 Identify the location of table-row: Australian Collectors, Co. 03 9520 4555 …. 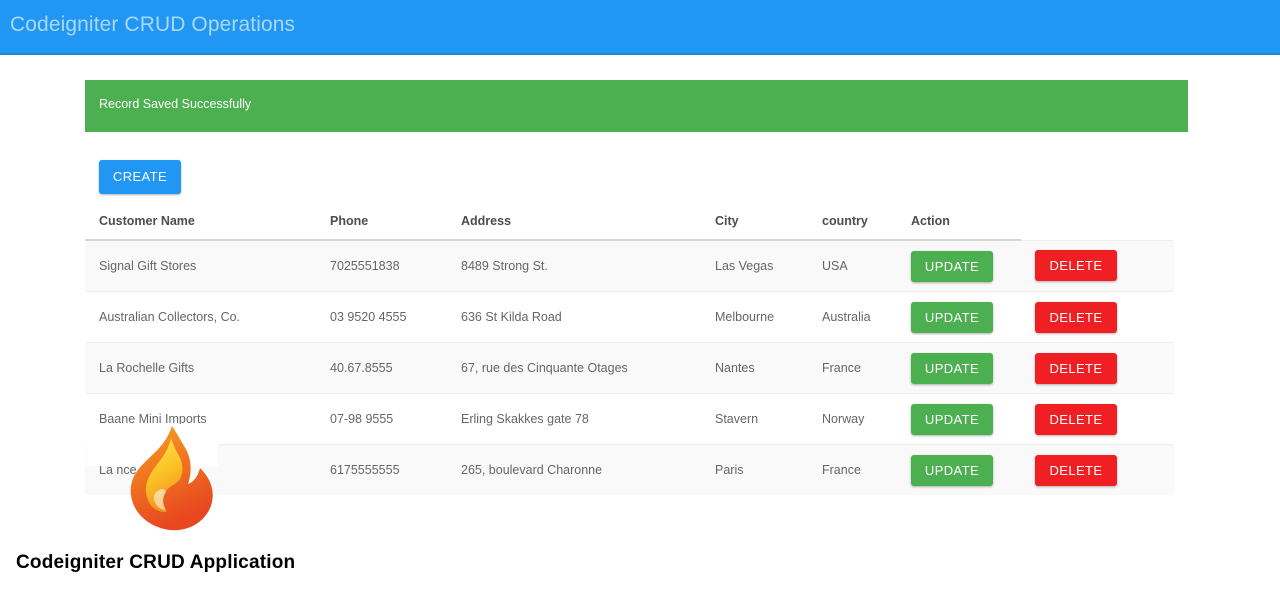
(629, 317).